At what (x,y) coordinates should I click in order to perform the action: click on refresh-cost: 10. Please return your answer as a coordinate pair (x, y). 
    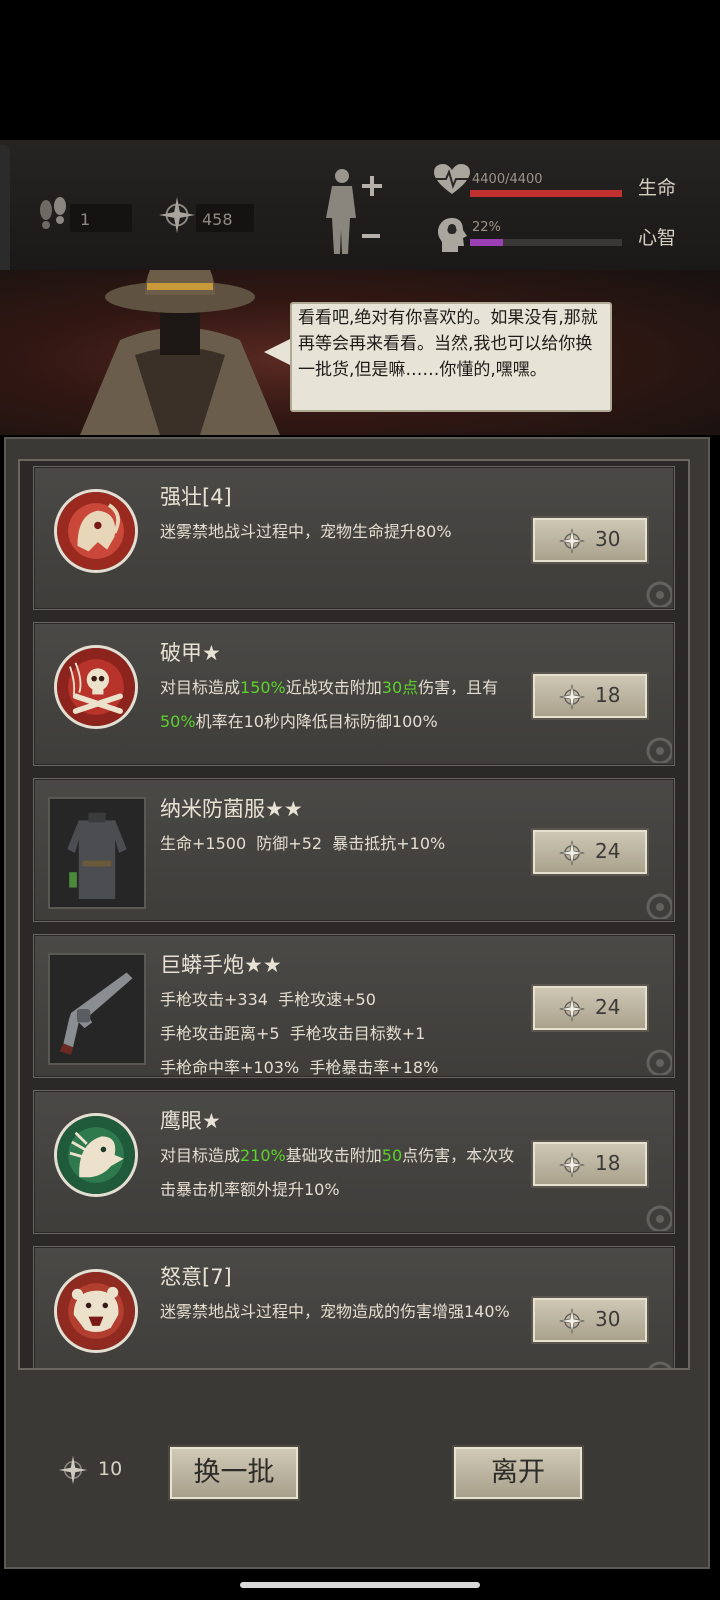
    Looking at the image, I should click on (110, 1469).